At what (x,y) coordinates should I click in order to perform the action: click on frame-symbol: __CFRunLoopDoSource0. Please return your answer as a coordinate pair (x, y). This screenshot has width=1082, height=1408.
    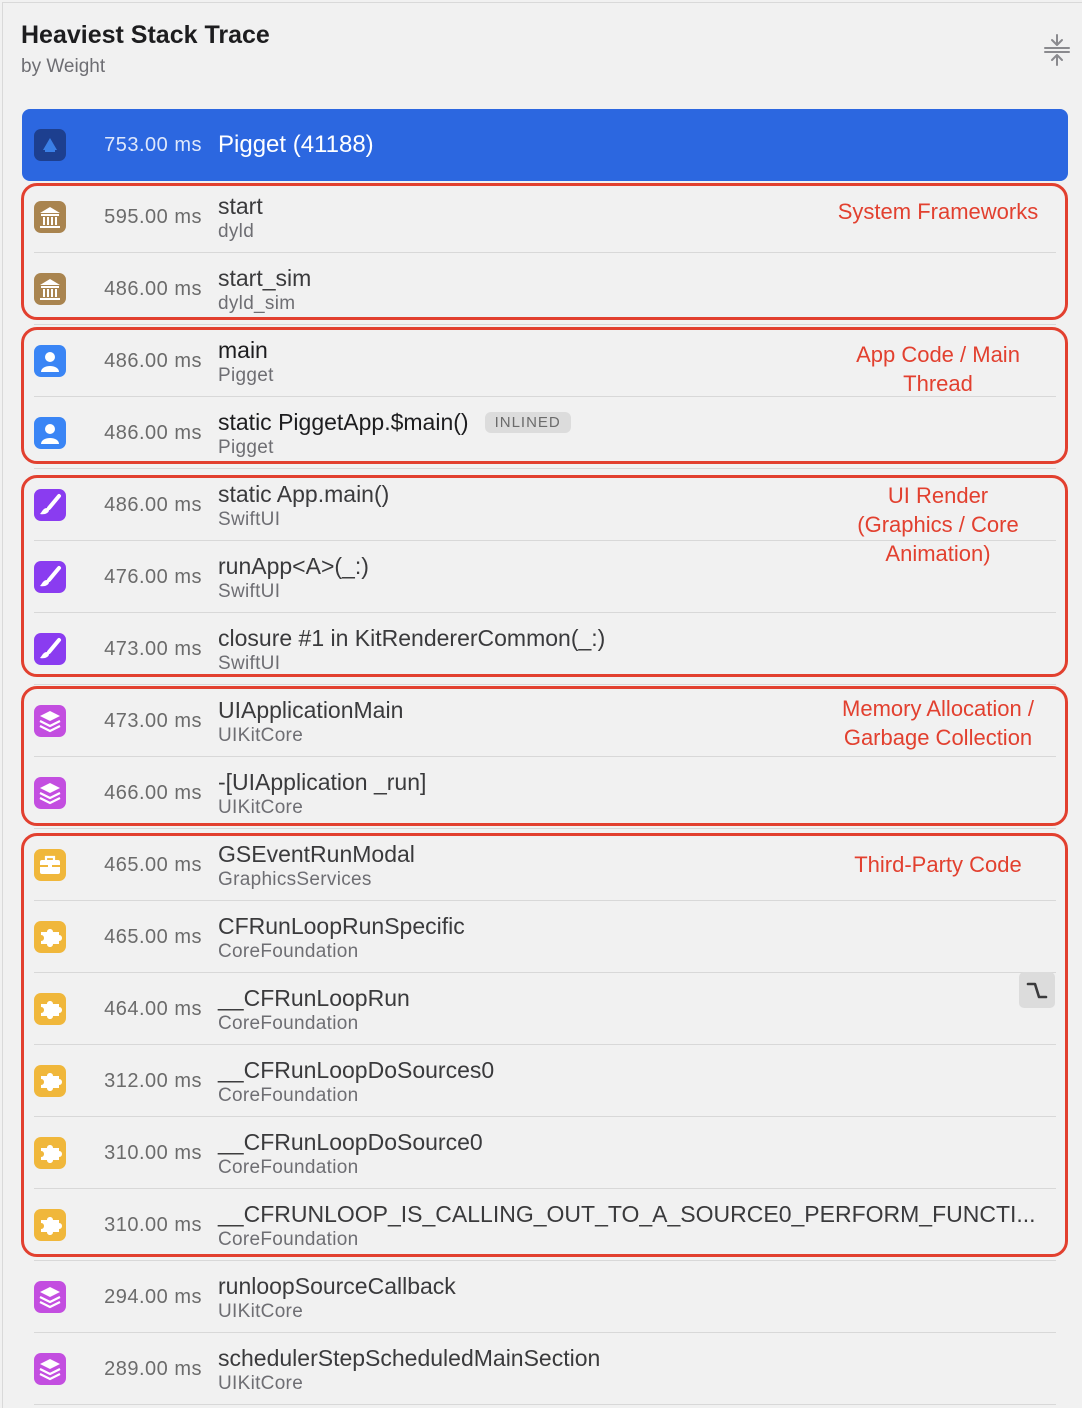
    Looking at the image, I should click on (350, 1142).